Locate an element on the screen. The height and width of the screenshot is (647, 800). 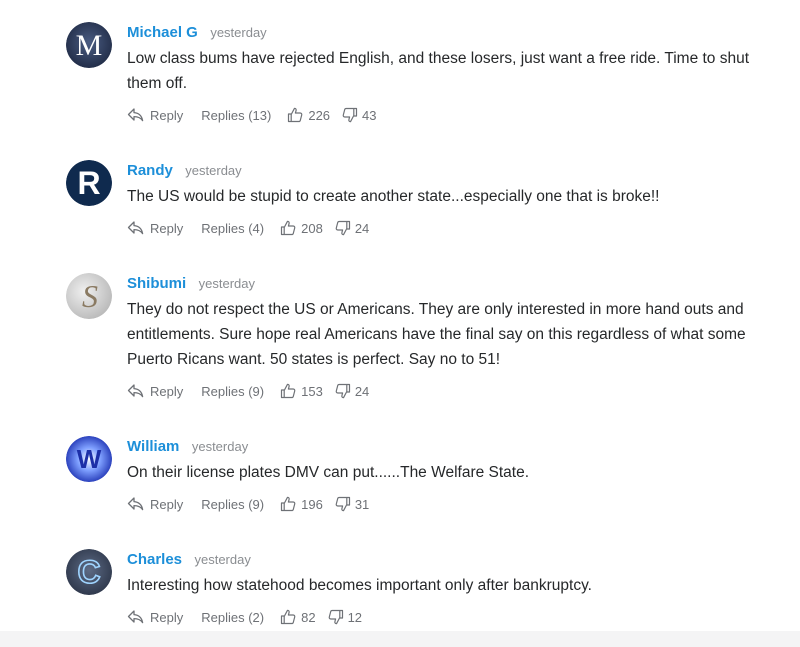
avatar-letter: M is located at coordinates (89, 45).